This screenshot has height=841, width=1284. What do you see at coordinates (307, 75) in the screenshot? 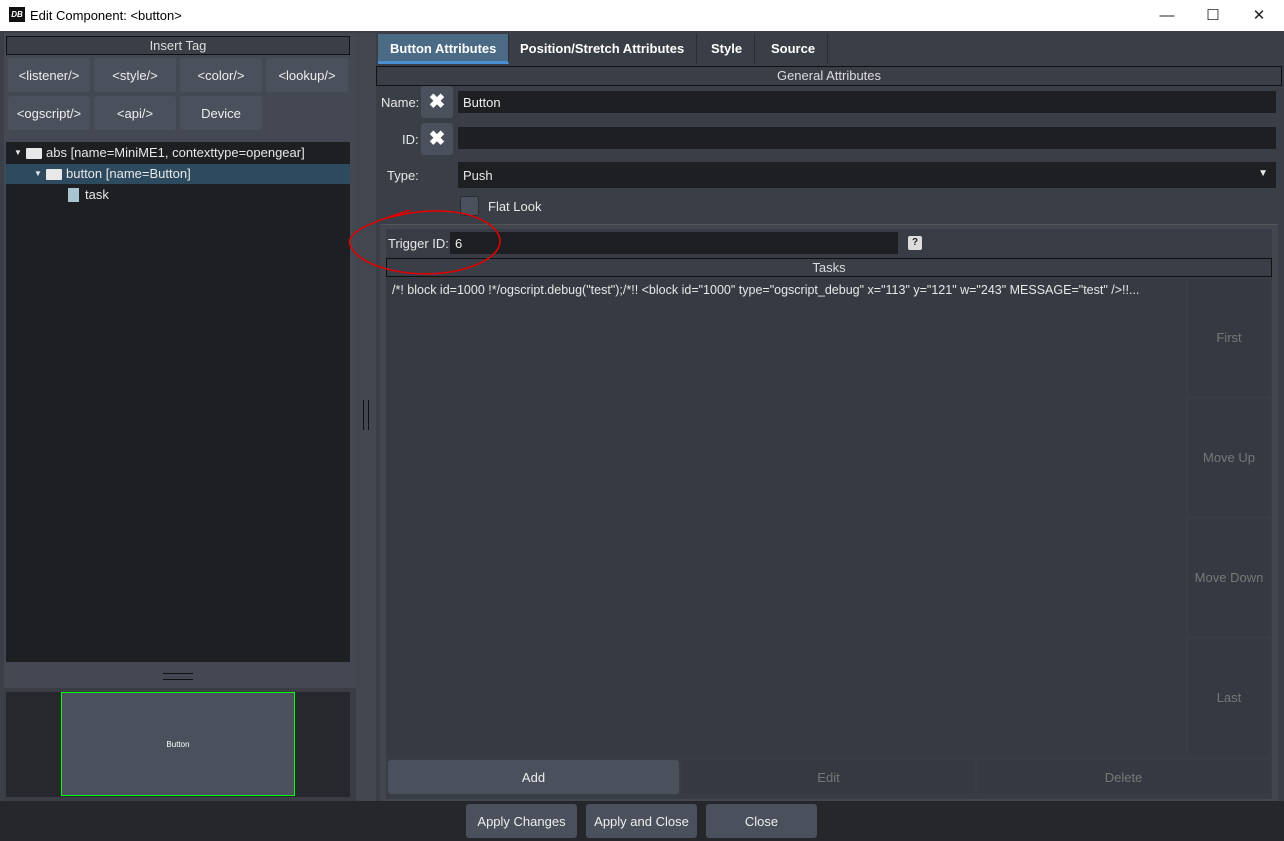
I see `insert-lookup-button: <lookup/>` at bounding box center [307, 75].